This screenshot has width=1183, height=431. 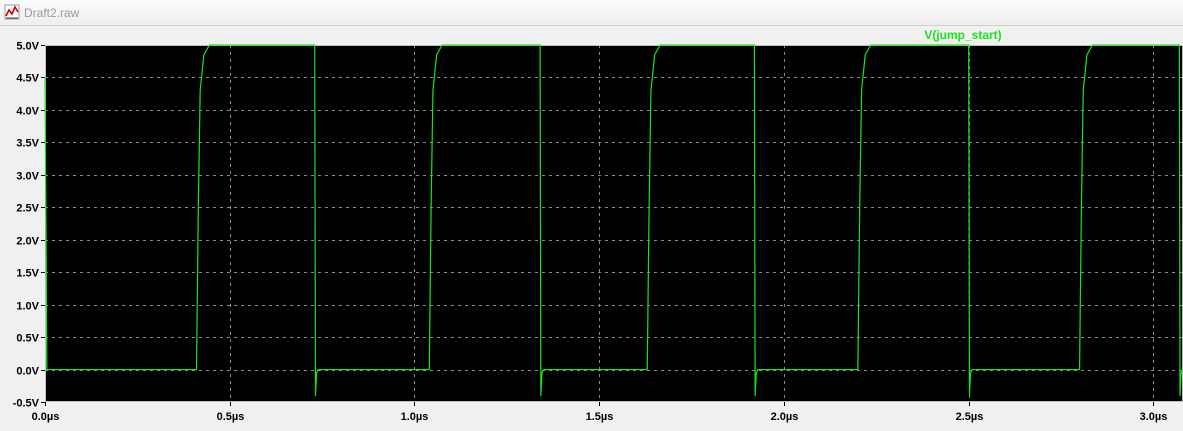 I want to click on y-tick-label: 3.0V, so click(x=27, y=177).